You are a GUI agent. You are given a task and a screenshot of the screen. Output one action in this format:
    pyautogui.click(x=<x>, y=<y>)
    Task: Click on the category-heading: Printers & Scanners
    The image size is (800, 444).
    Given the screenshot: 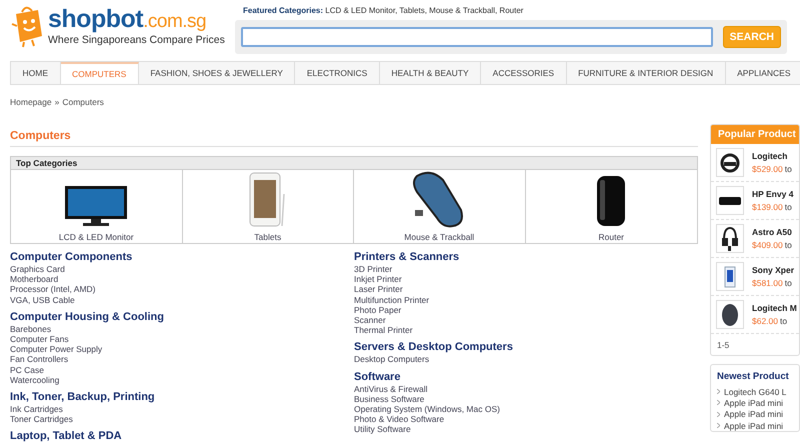 What is the action you would take?
    pyautogui.click(x=526, y=257)
    